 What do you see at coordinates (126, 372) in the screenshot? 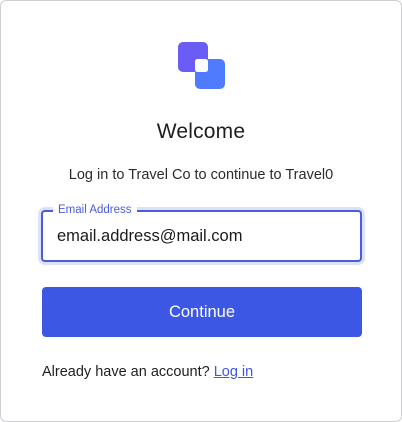
I see `login-prompt-text: Already have an account?` at bounding box center [126, 372].